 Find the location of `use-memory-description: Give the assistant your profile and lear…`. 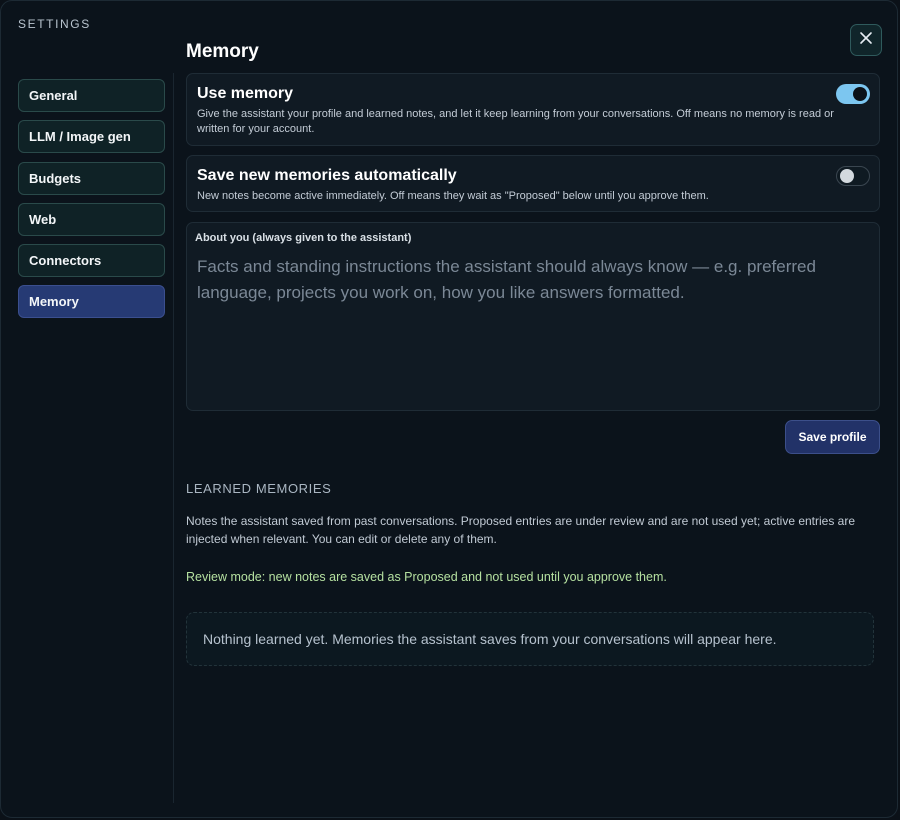

use-memory-description: Give the assistant your profile and lear… is located at coordinates (515, 121).